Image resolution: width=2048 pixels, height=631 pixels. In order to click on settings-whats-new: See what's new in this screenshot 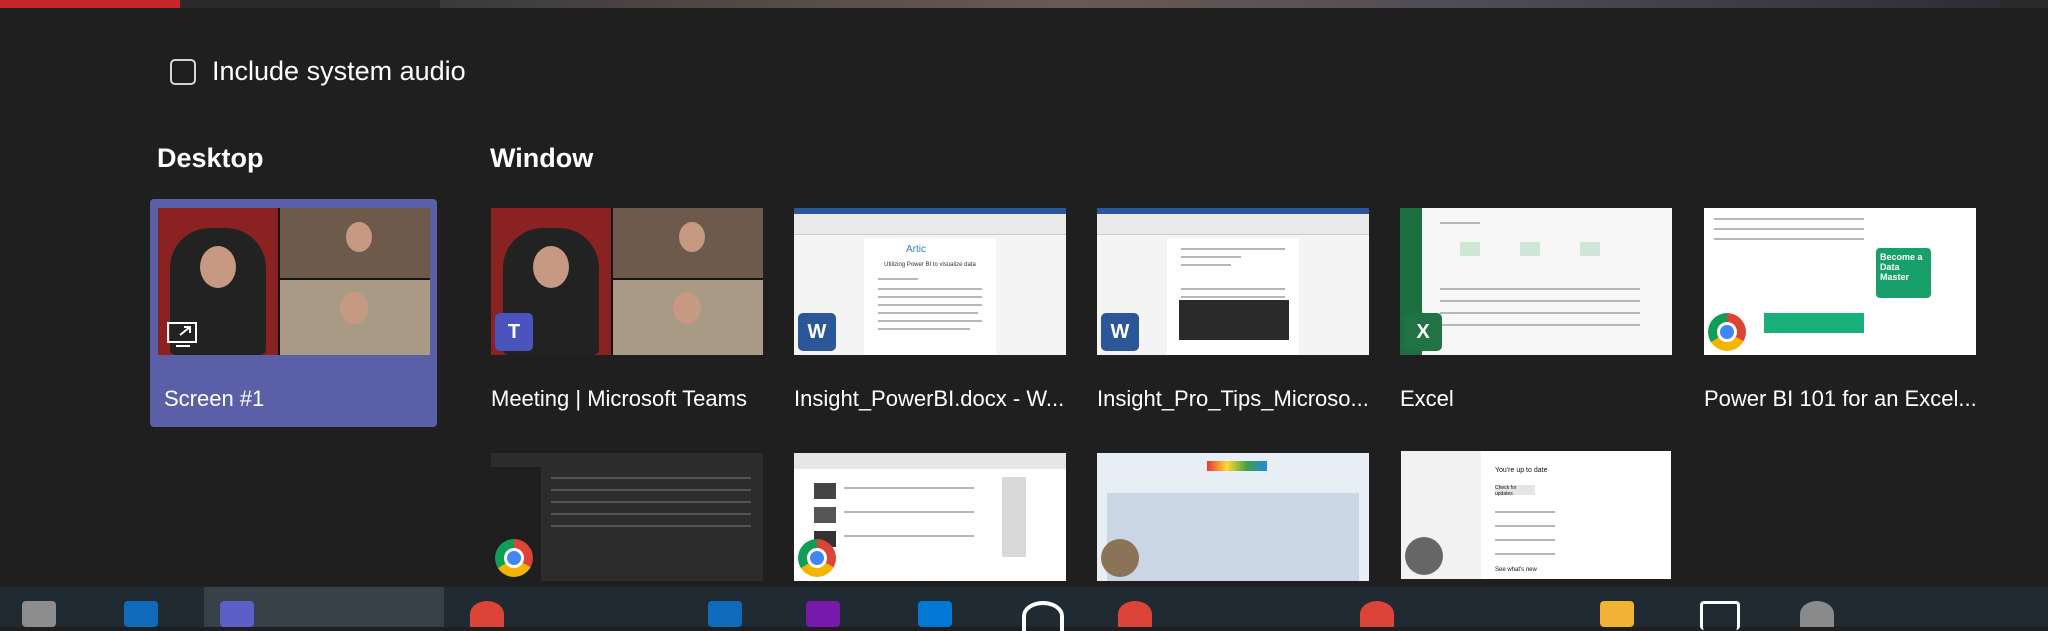, I will do `click(1516, 570)`.